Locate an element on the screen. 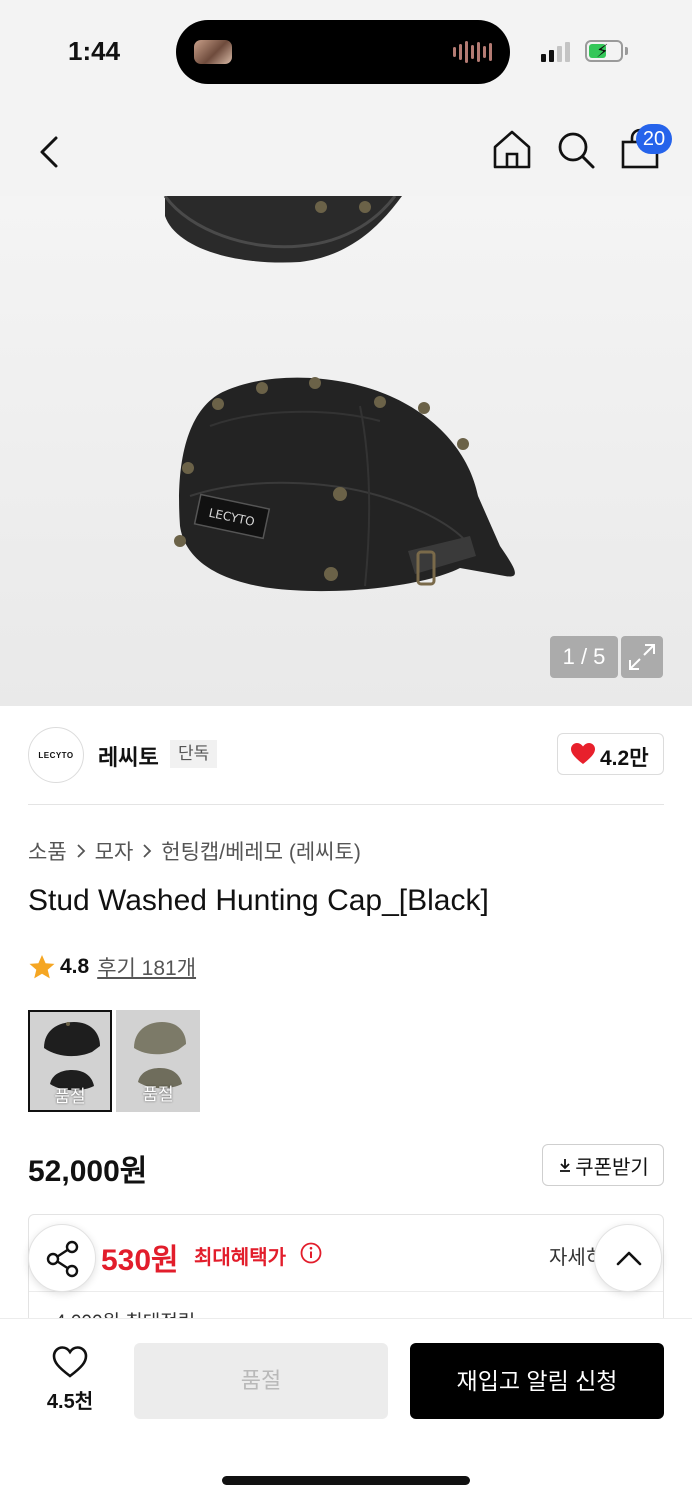 The width and height of the screenshot is (692, 1500). chevron-up-icon is located at coordinates (629, 1258).